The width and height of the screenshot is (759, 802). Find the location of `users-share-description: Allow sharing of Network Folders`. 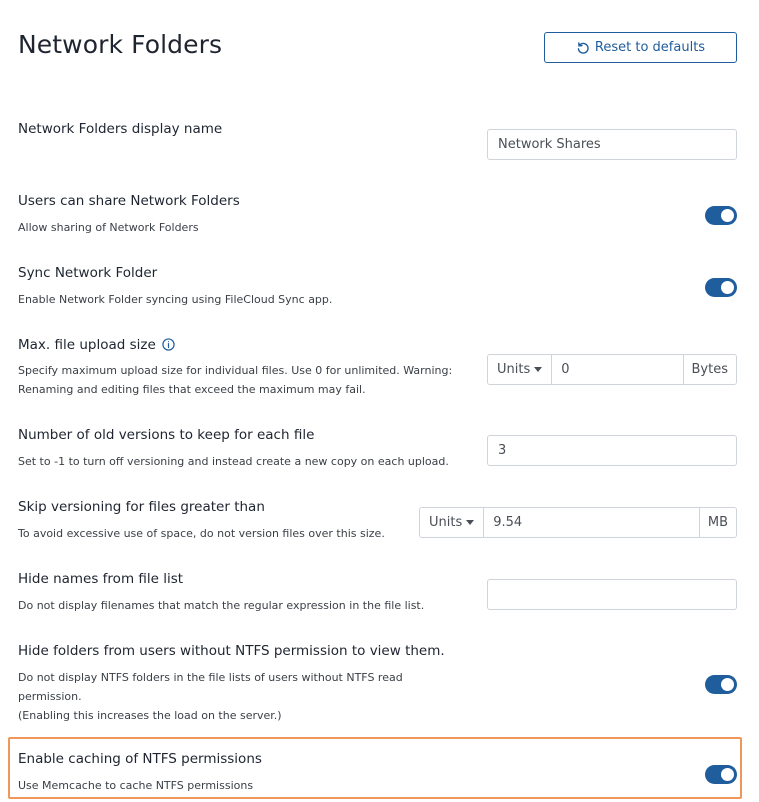

users-share-description: Allow sharing of Network Folders is located at coordinates (108, 227).